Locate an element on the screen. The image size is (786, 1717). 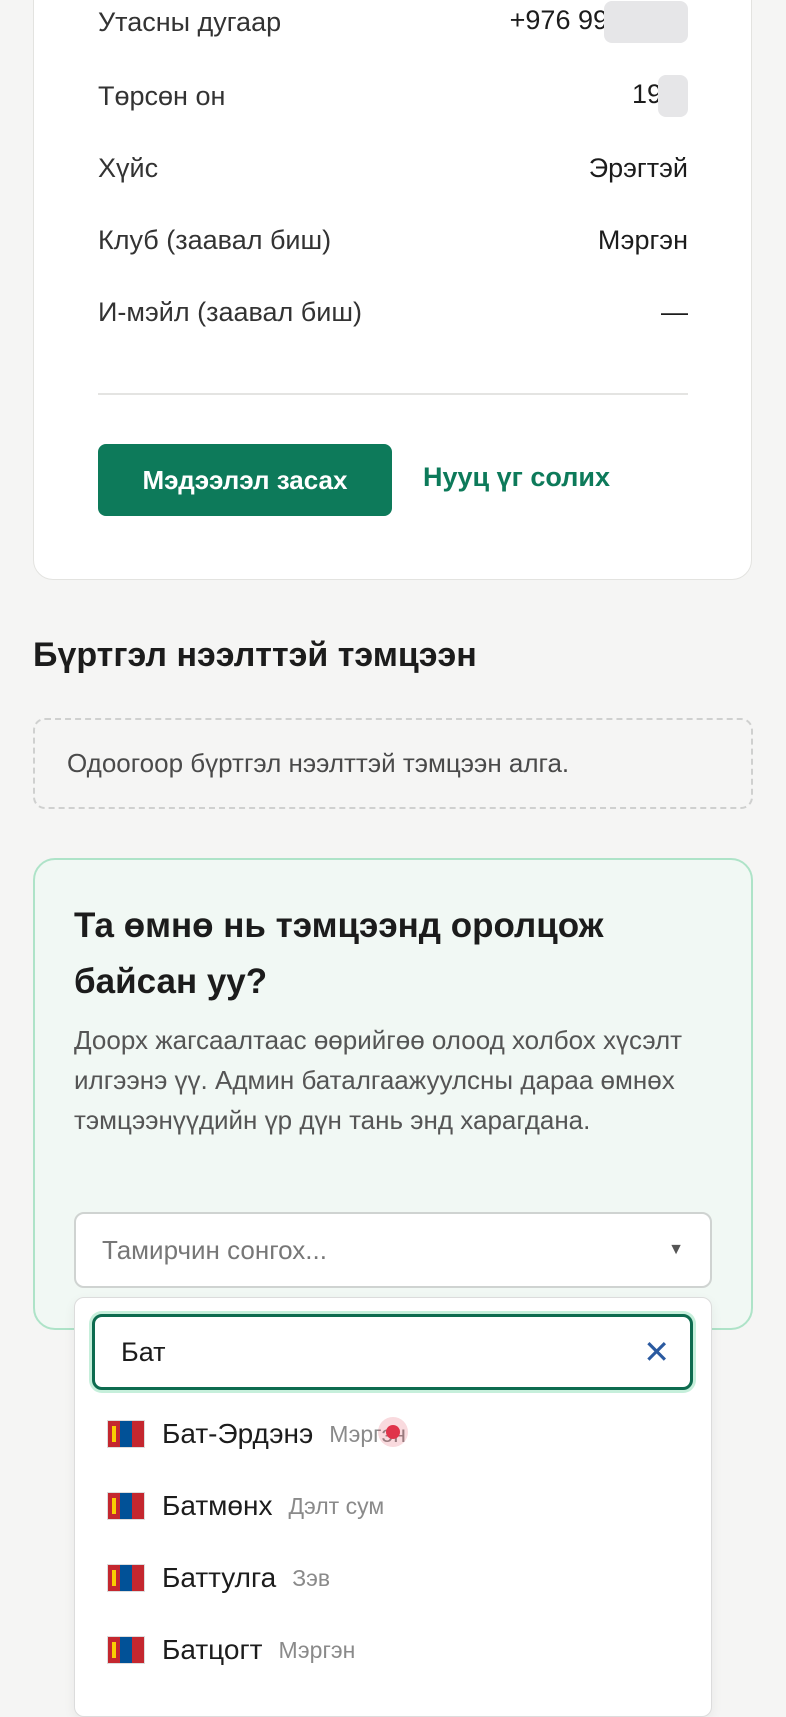
change-password-link: Нууц үг солих is located at coordinates (516, 477).